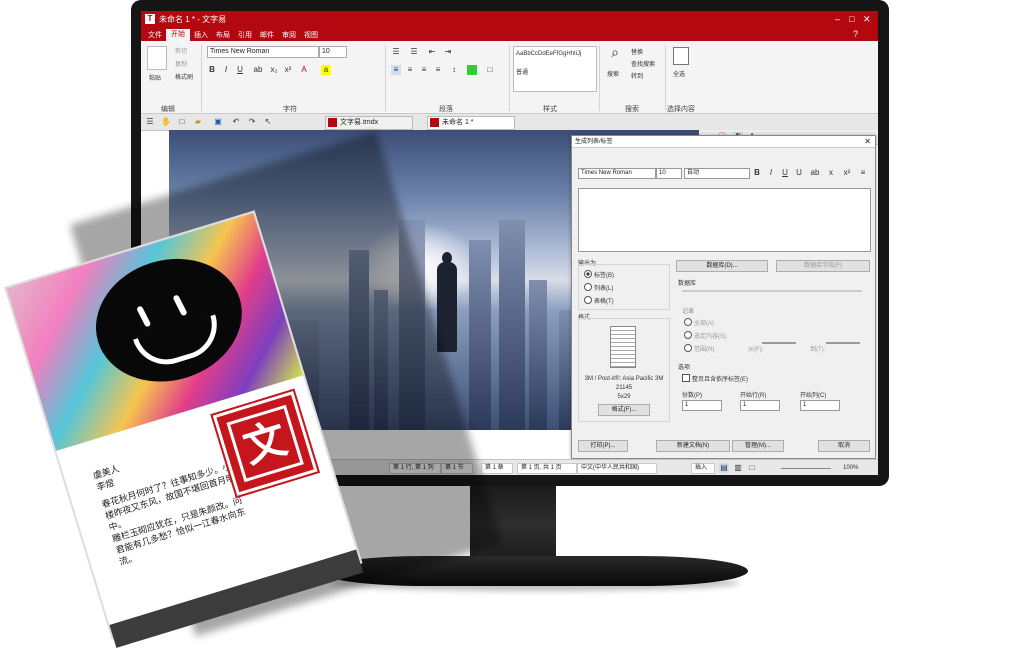 The image size is (1024, 653). I want to click on justify-icon: ≡, so click(438, 70).